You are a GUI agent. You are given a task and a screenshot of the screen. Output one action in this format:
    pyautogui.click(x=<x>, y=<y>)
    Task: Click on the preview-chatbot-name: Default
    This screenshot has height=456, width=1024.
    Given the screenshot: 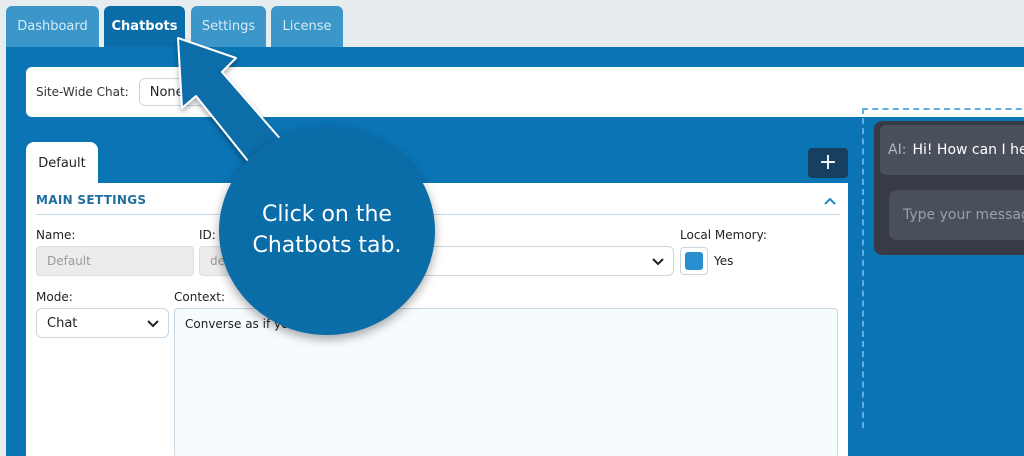 What is the action you would take?
    pyautogui.click(x=933, y=97)
    